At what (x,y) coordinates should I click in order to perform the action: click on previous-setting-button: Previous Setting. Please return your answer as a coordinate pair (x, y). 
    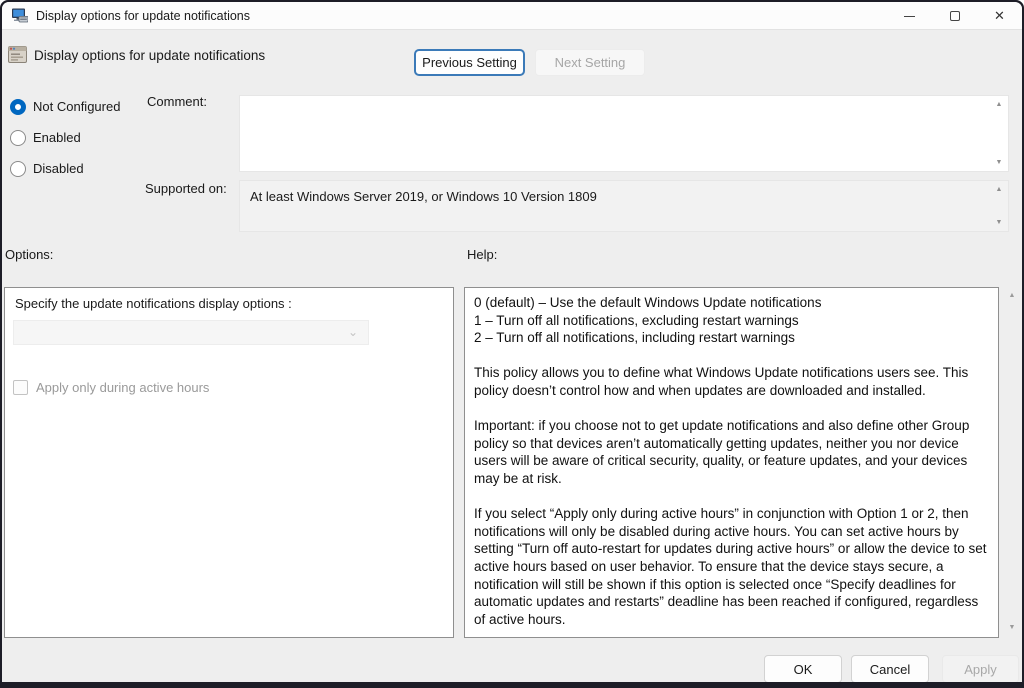
    Looking at the image, I should click on (469, 62).